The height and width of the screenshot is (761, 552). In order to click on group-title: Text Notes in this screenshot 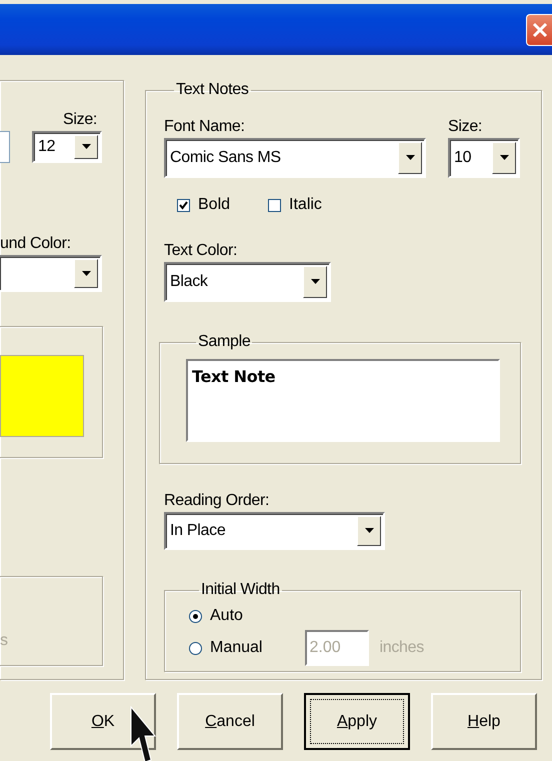, I will do `click(212, 90)`.